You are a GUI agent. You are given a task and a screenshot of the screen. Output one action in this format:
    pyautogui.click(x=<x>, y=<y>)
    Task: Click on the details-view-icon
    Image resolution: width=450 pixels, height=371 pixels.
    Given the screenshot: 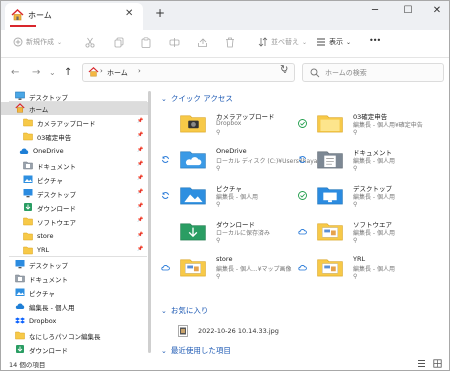 What is the action you would take?
    pyautogui.click(x=421, y=363)
    